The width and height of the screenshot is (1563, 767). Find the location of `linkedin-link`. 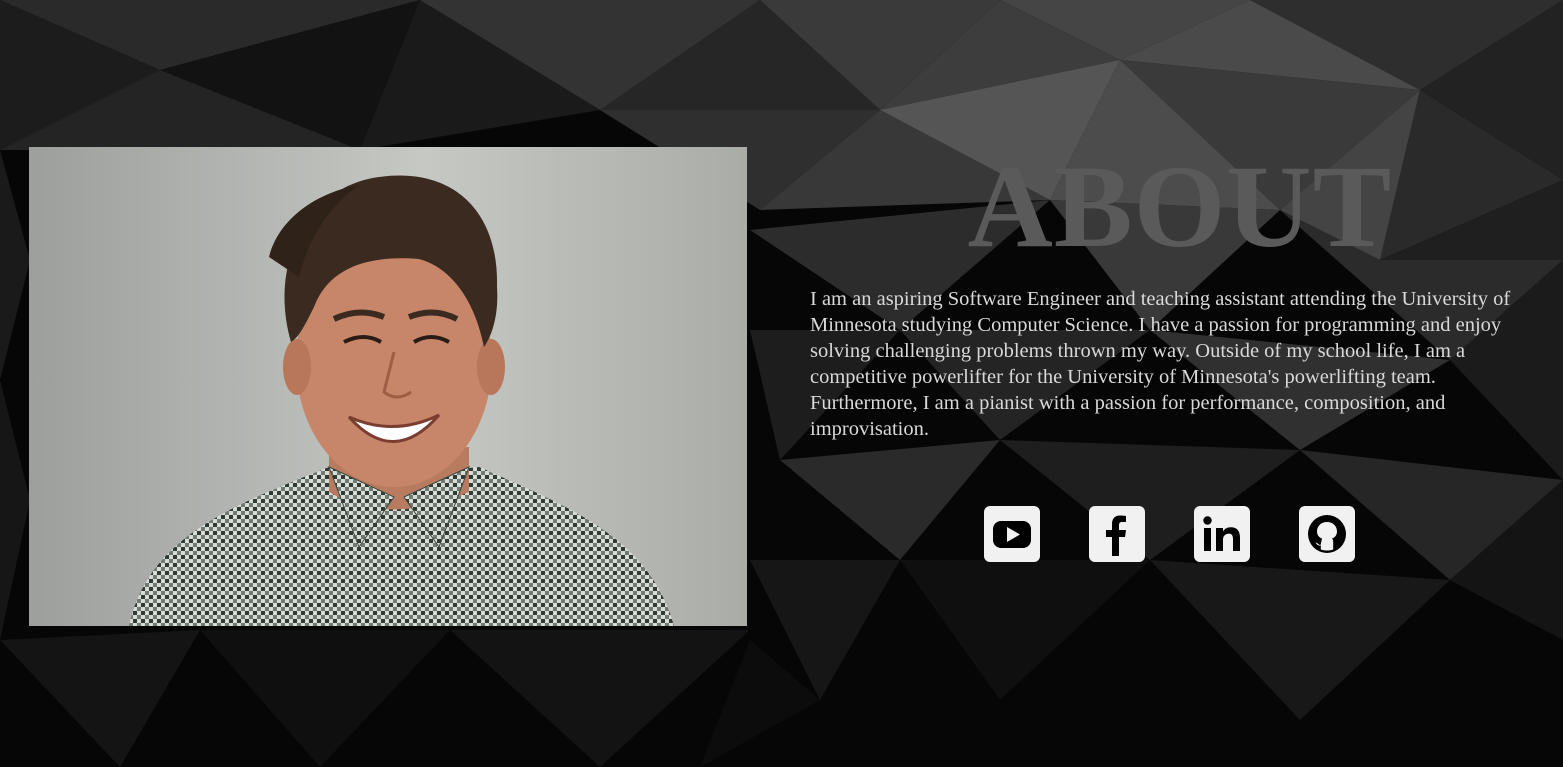

linkedin-link is located at coordinates (1222, 534).